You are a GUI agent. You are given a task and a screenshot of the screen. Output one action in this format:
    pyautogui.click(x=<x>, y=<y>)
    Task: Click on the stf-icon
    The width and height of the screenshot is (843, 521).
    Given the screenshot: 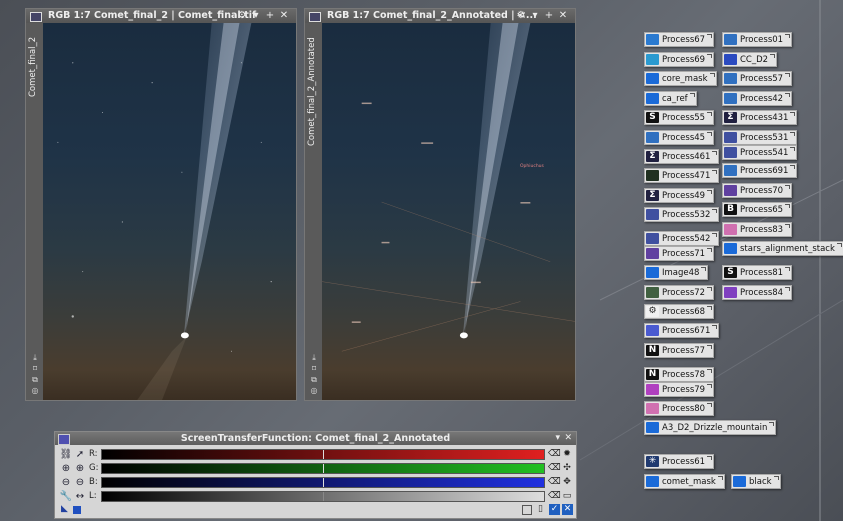 What is the action you would take?
    pyautogui.click(x=730, y=170)
    